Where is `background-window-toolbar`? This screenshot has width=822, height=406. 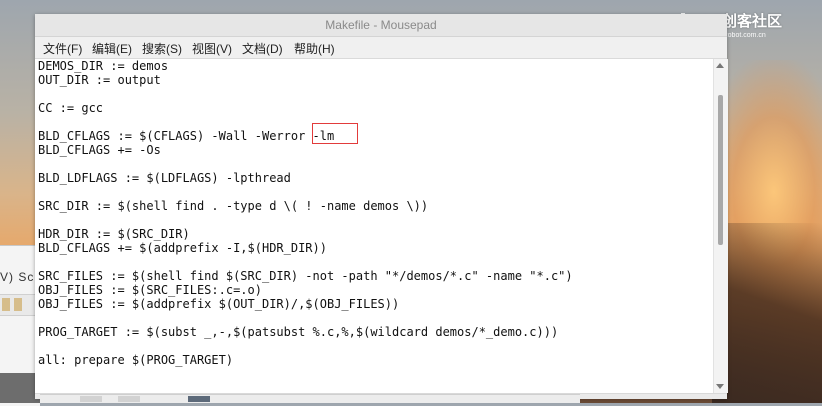 background-window-toolbar is located at coordinates (18, 305).